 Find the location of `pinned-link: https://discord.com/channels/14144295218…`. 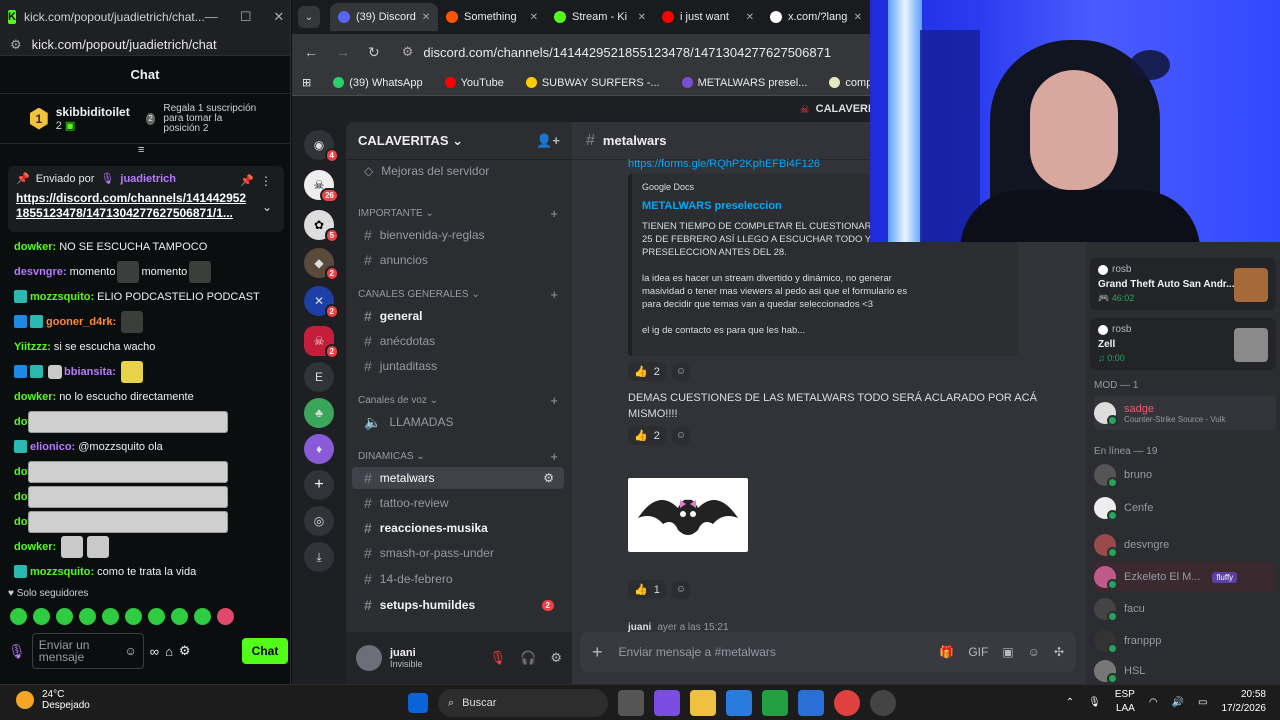

pinned-link: https://discord.com/channels/14144295218… is located at coordinates (134, 206).